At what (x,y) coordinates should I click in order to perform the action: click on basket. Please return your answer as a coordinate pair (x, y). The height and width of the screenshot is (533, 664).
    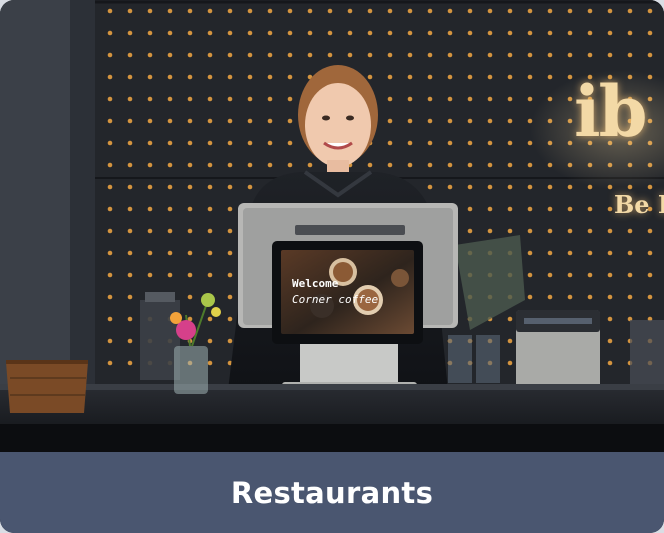
    Looking at the image, I should click on (47, 387).